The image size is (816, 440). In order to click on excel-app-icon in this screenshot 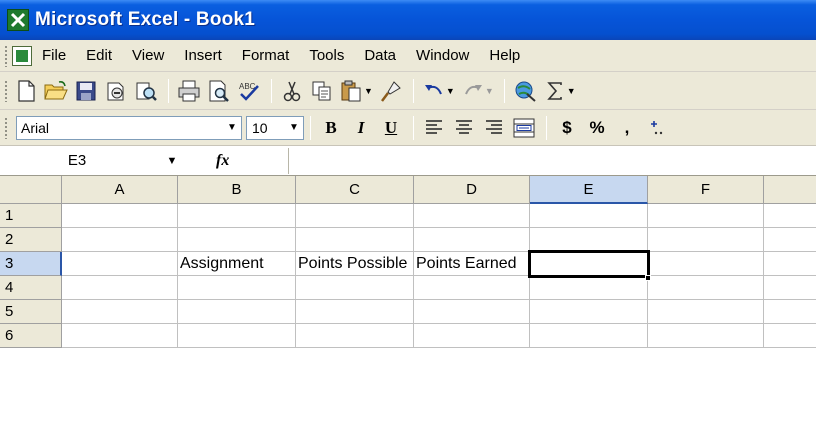, I will do `click(18, 20)`.